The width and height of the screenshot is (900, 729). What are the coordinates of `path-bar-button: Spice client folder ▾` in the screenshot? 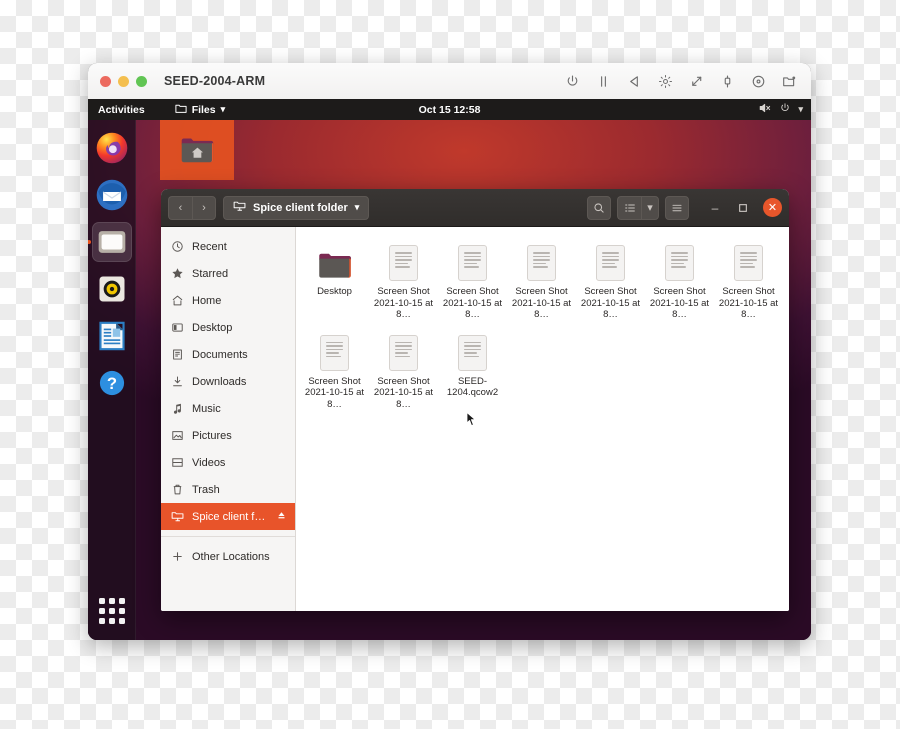 It's located at (296, 207).